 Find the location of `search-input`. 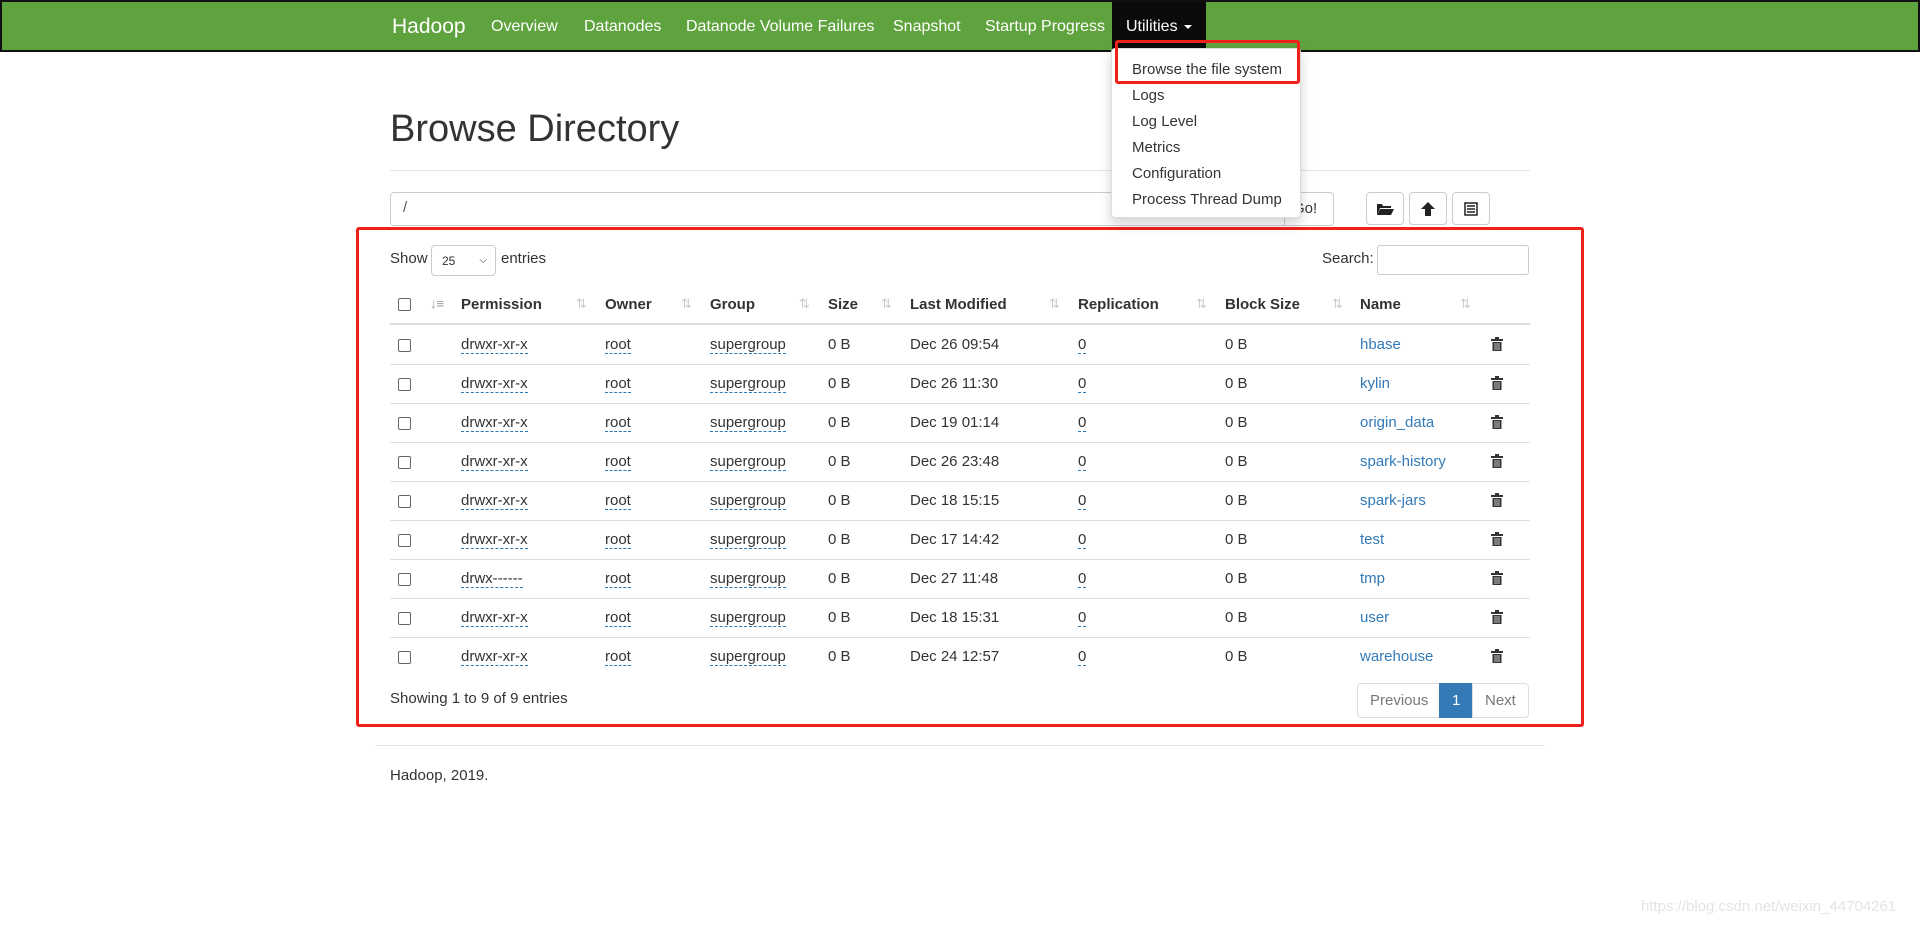

search-input is located at coordinates (1453, 260).